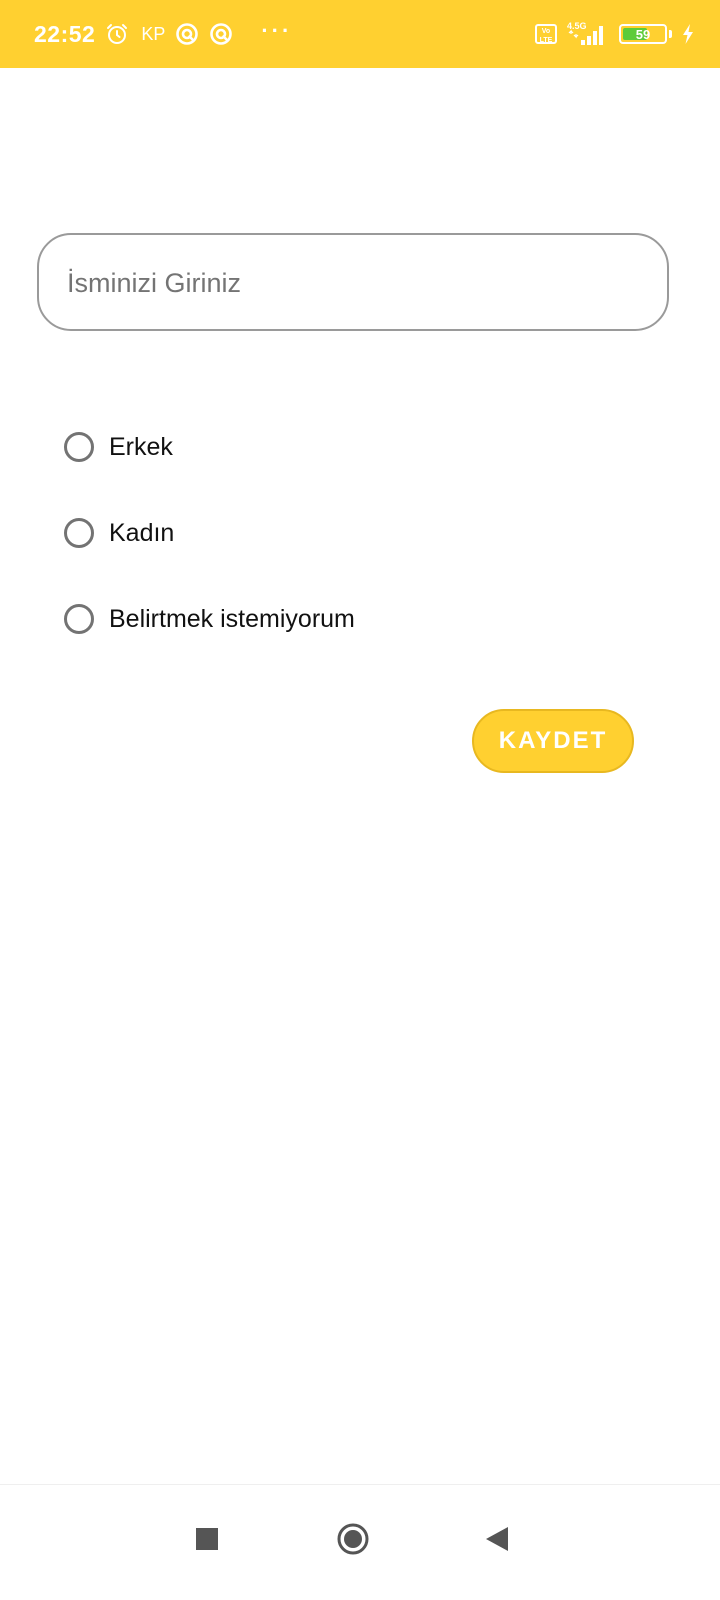  I want to click on back-triangle-icon, so click(497, 1539).